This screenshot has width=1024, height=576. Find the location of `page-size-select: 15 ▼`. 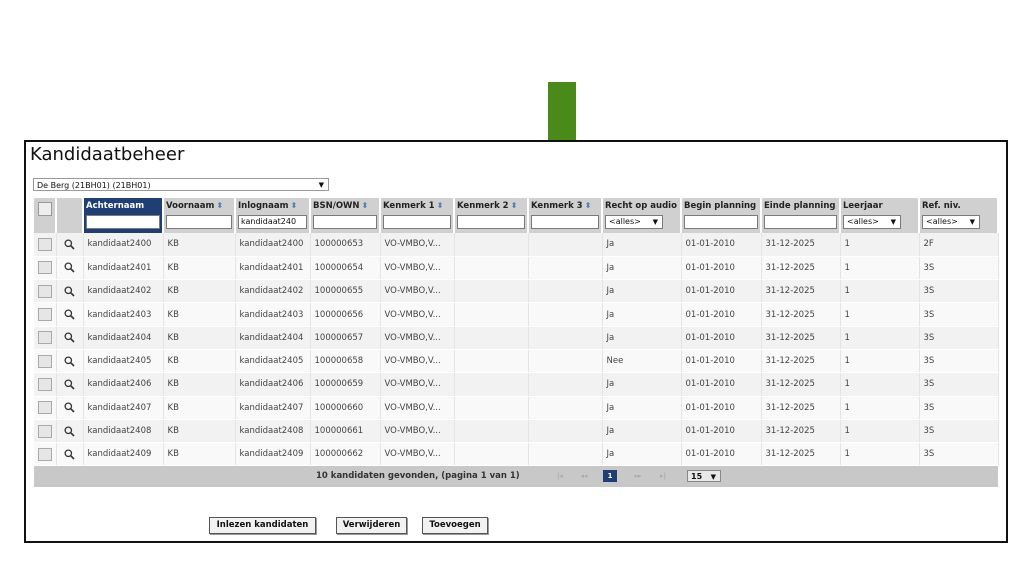

page-size-select: 15 ▼ is located at coordinates (704, 476).